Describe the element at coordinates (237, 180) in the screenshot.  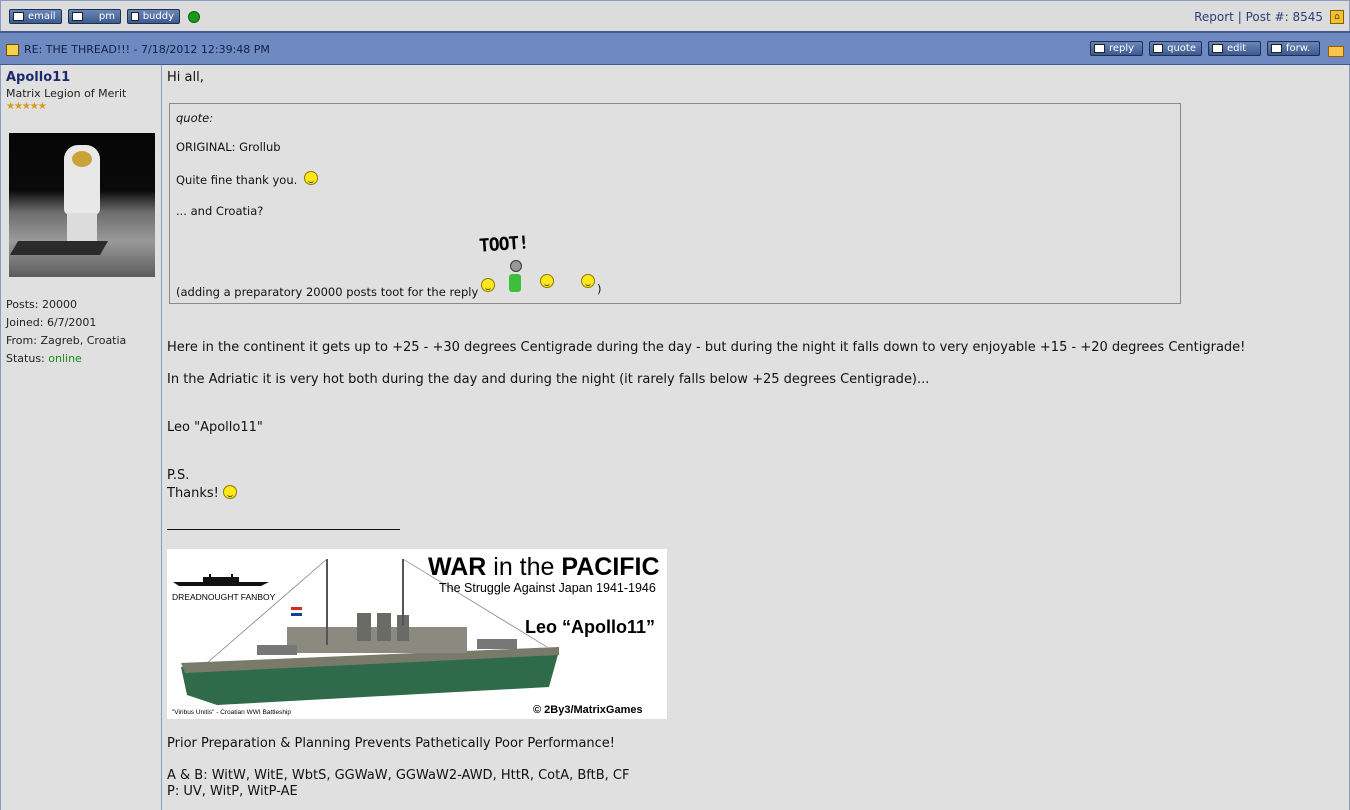
I see `quote-line-1-text: Quite fine thank you.` at that location.